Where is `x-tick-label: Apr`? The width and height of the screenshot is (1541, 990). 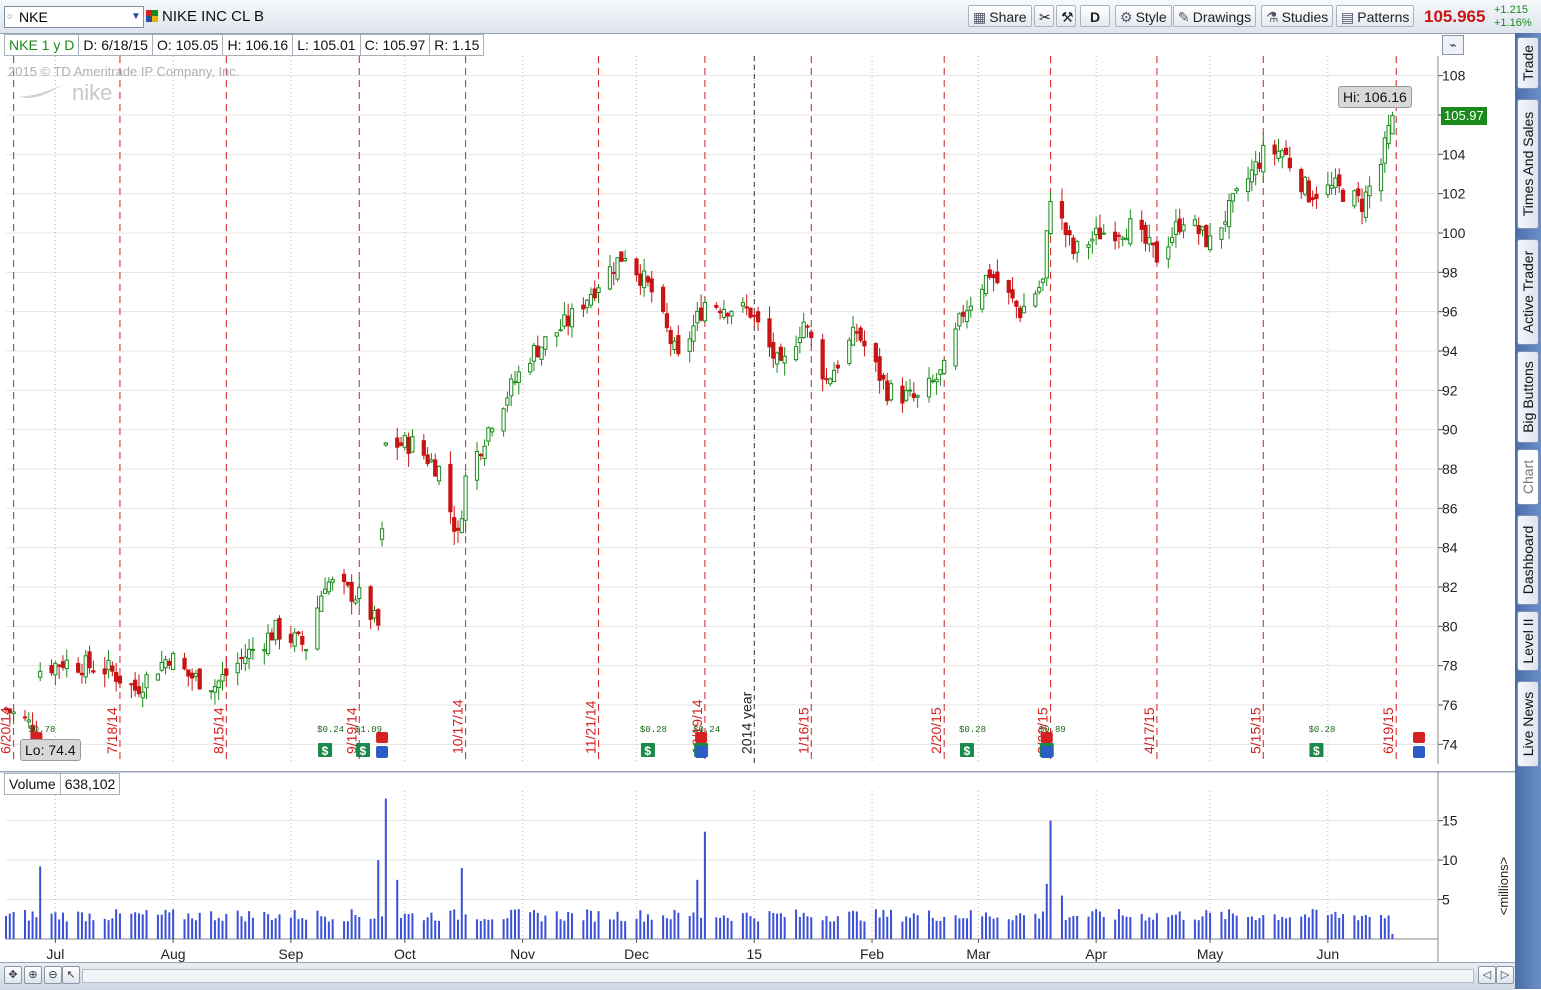 x-tick-label: Apr is located at coordinates (1096, 954).